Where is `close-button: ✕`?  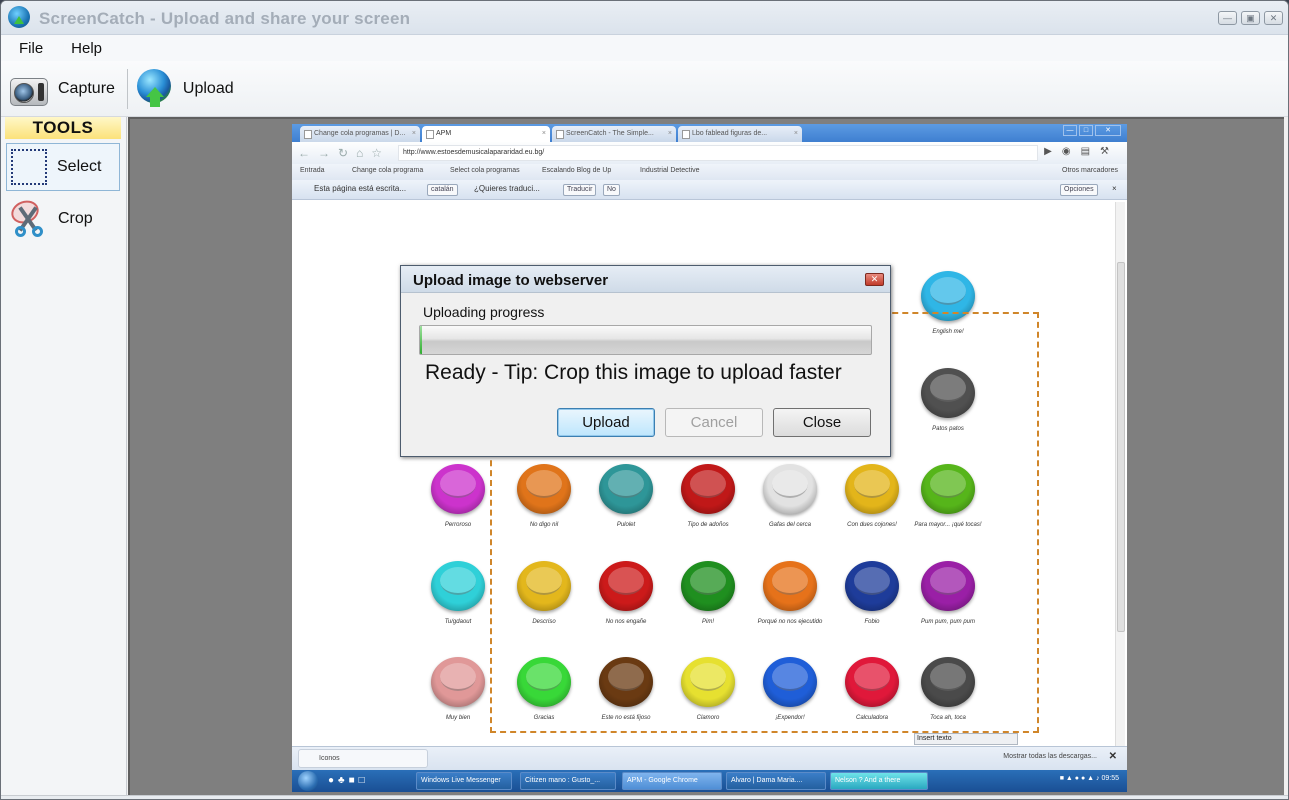 close-button: ✕ is located at coordinates (1273, 18).